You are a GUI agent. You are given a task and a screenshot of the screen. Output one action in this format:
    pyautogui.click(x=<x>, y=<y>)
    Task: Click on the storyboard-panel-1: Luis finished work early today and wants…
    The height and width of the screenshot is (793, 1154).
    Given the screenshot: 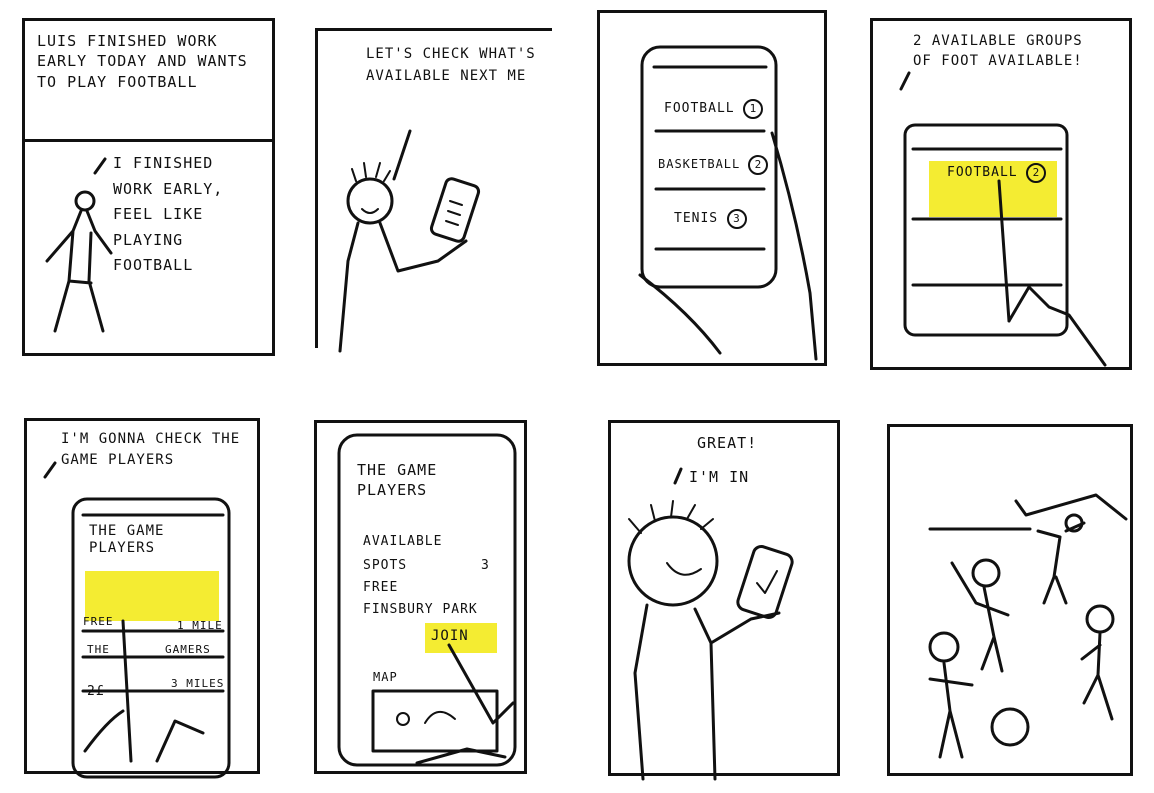 What is the action you would take?
    pyautogui.click(x=148, y=187)
    